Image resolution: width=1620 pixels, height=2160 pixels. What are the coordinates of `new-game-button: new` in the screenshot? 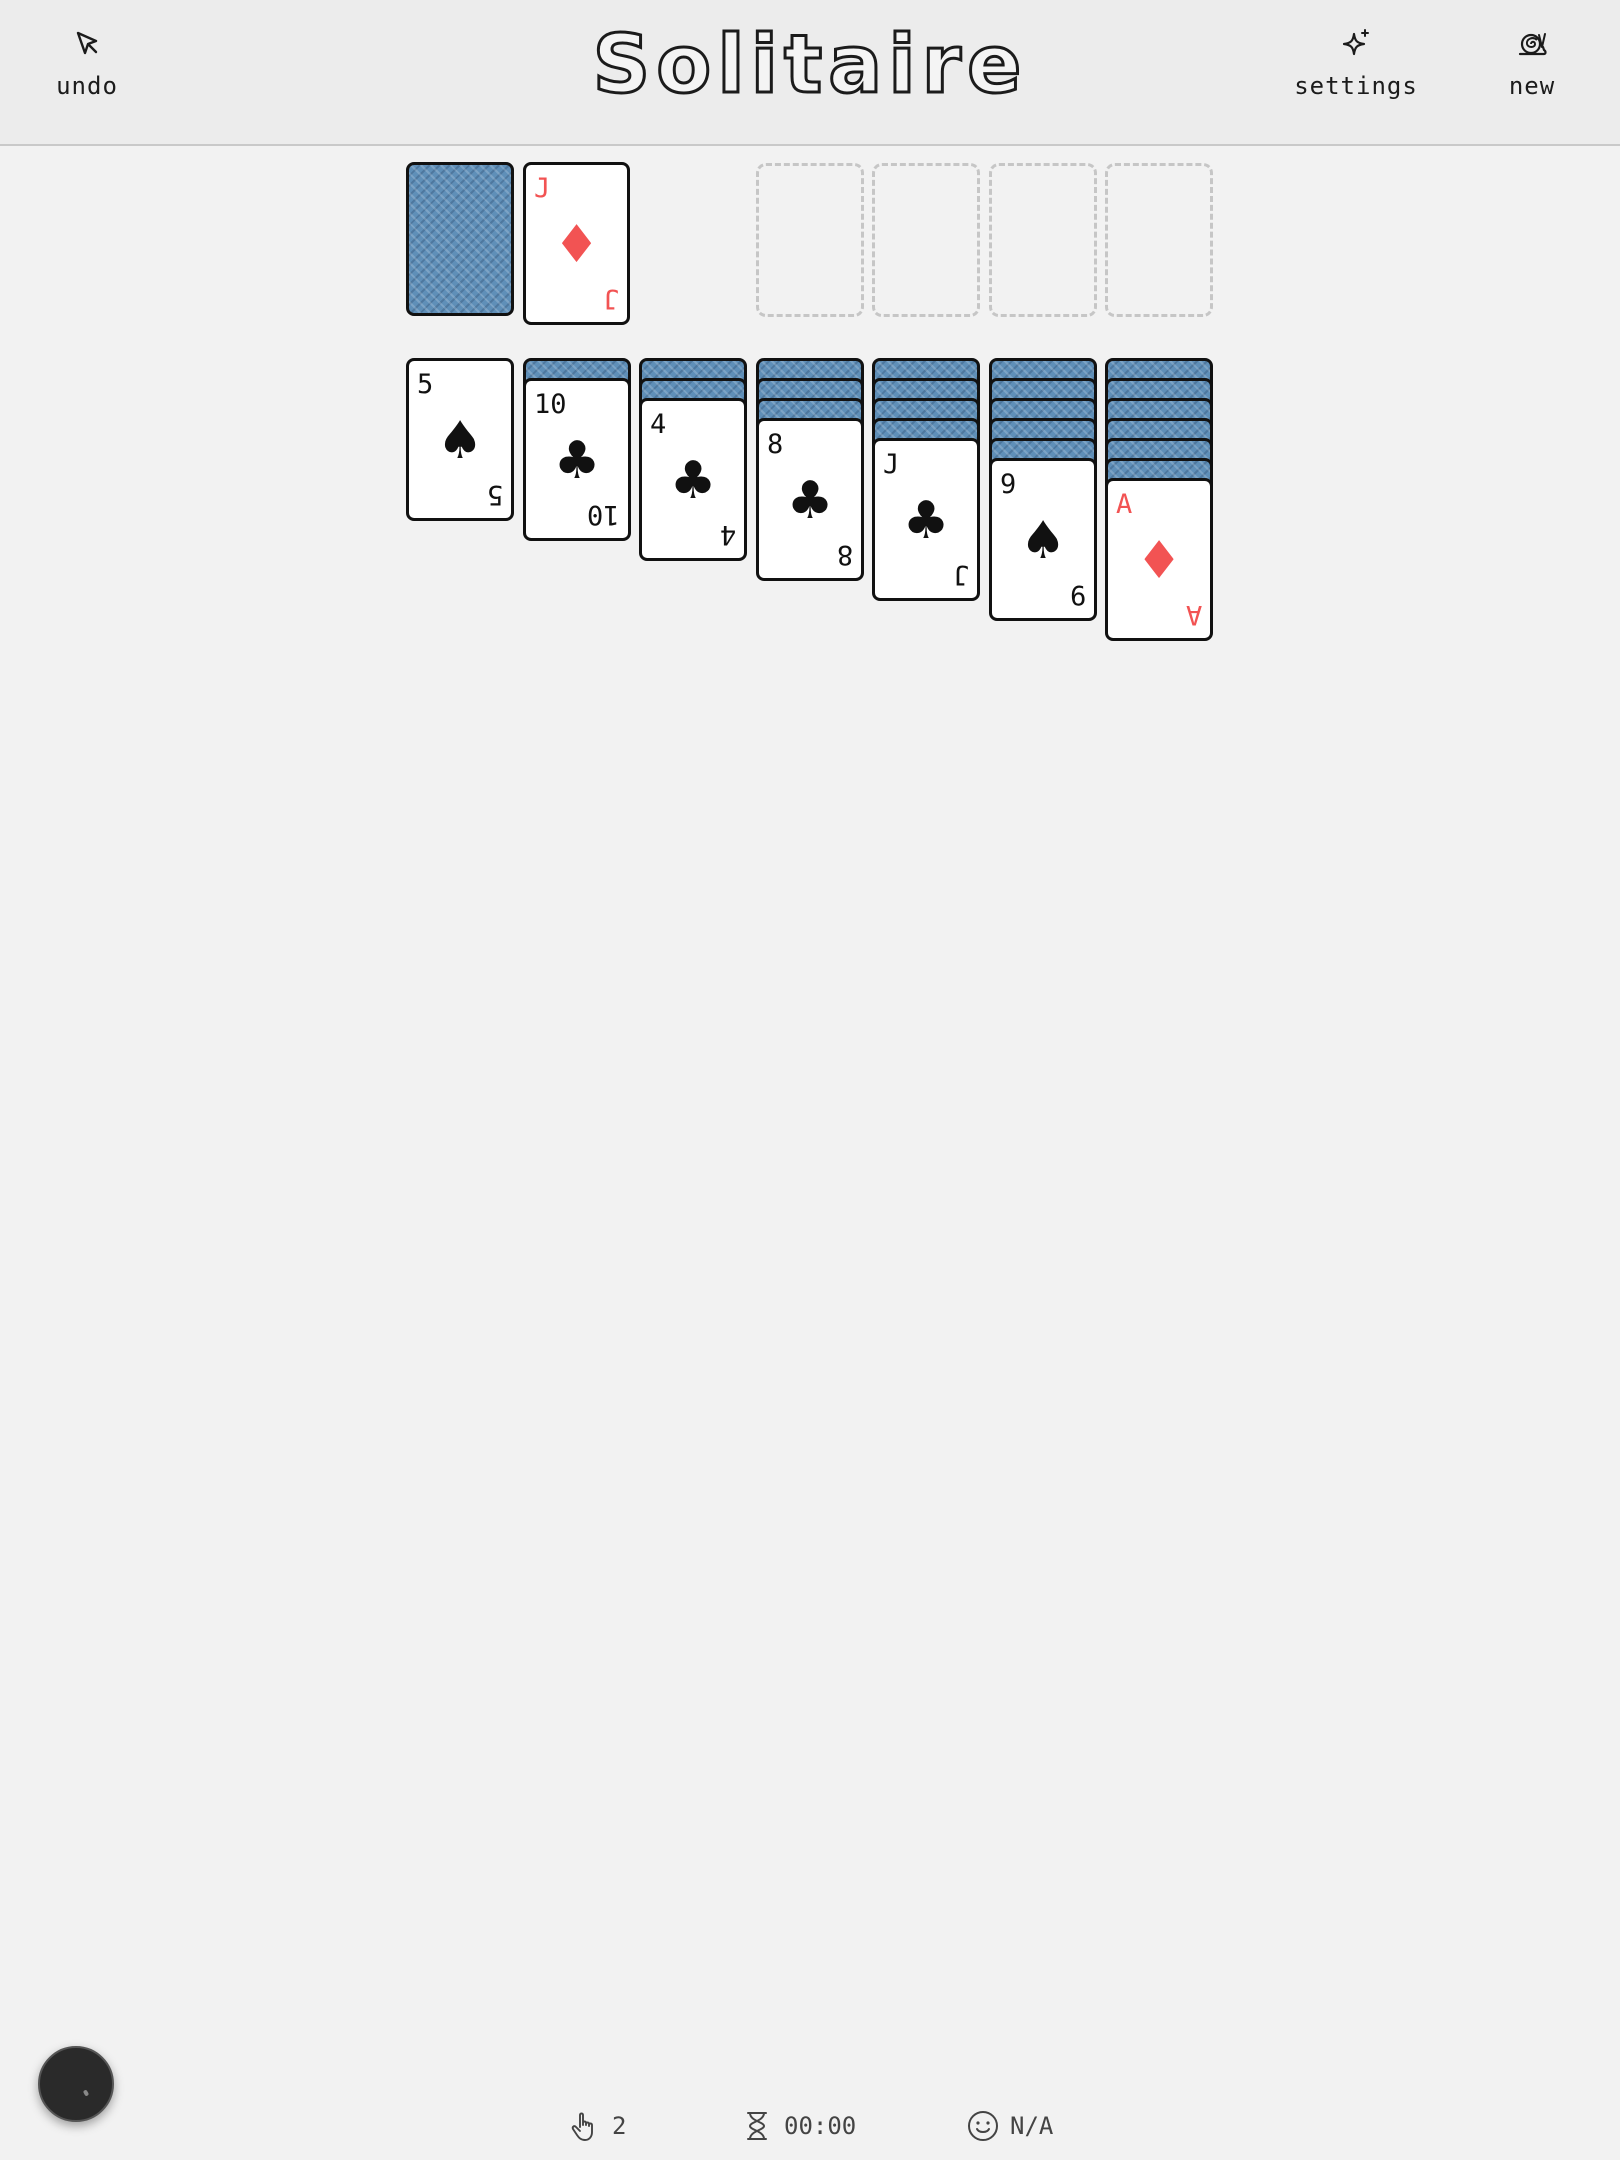 It's located at (1532, 71).